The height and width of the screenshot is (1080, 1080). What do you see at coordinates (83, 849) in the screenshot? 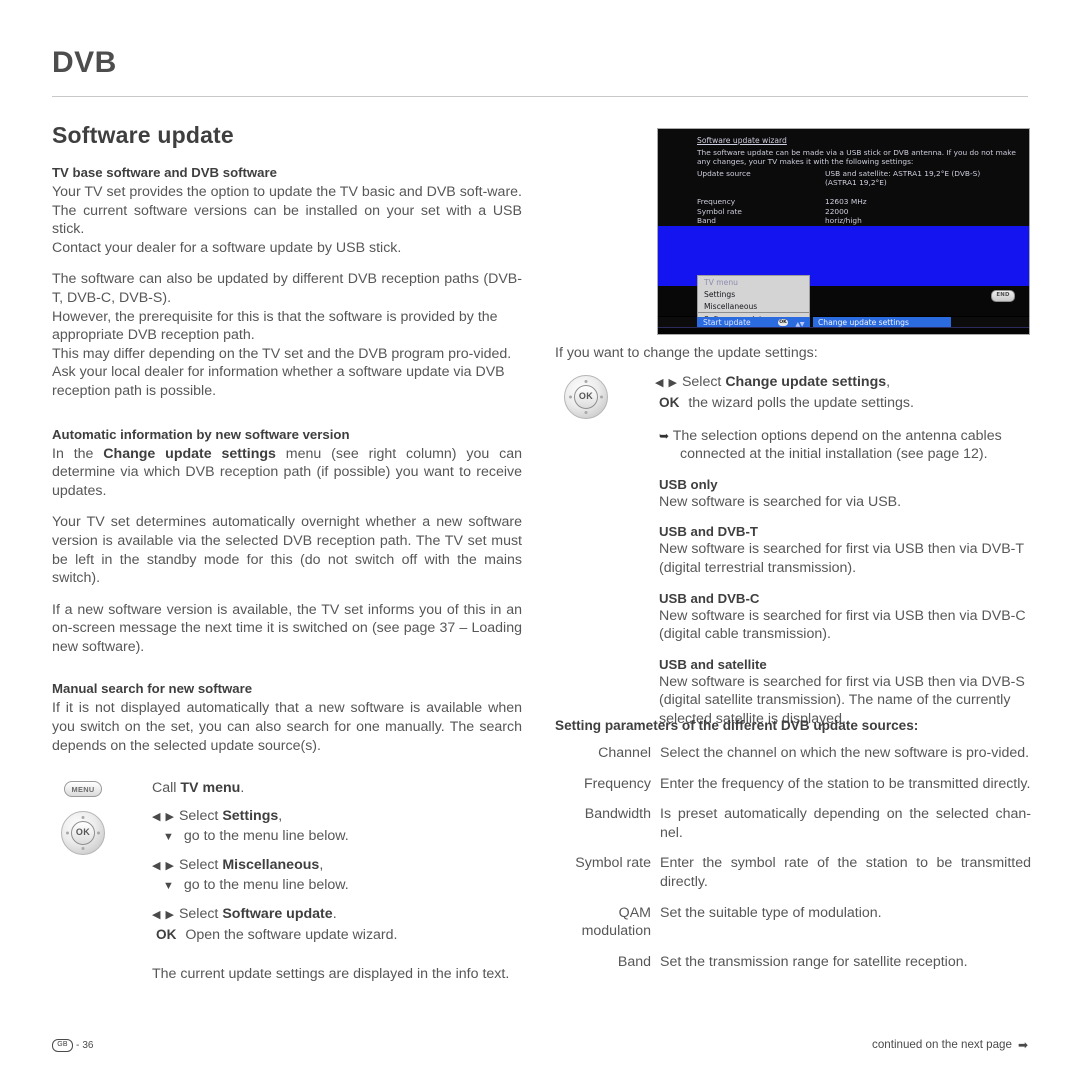
I see `nav-dot-down` at bounding box center [83, 849].